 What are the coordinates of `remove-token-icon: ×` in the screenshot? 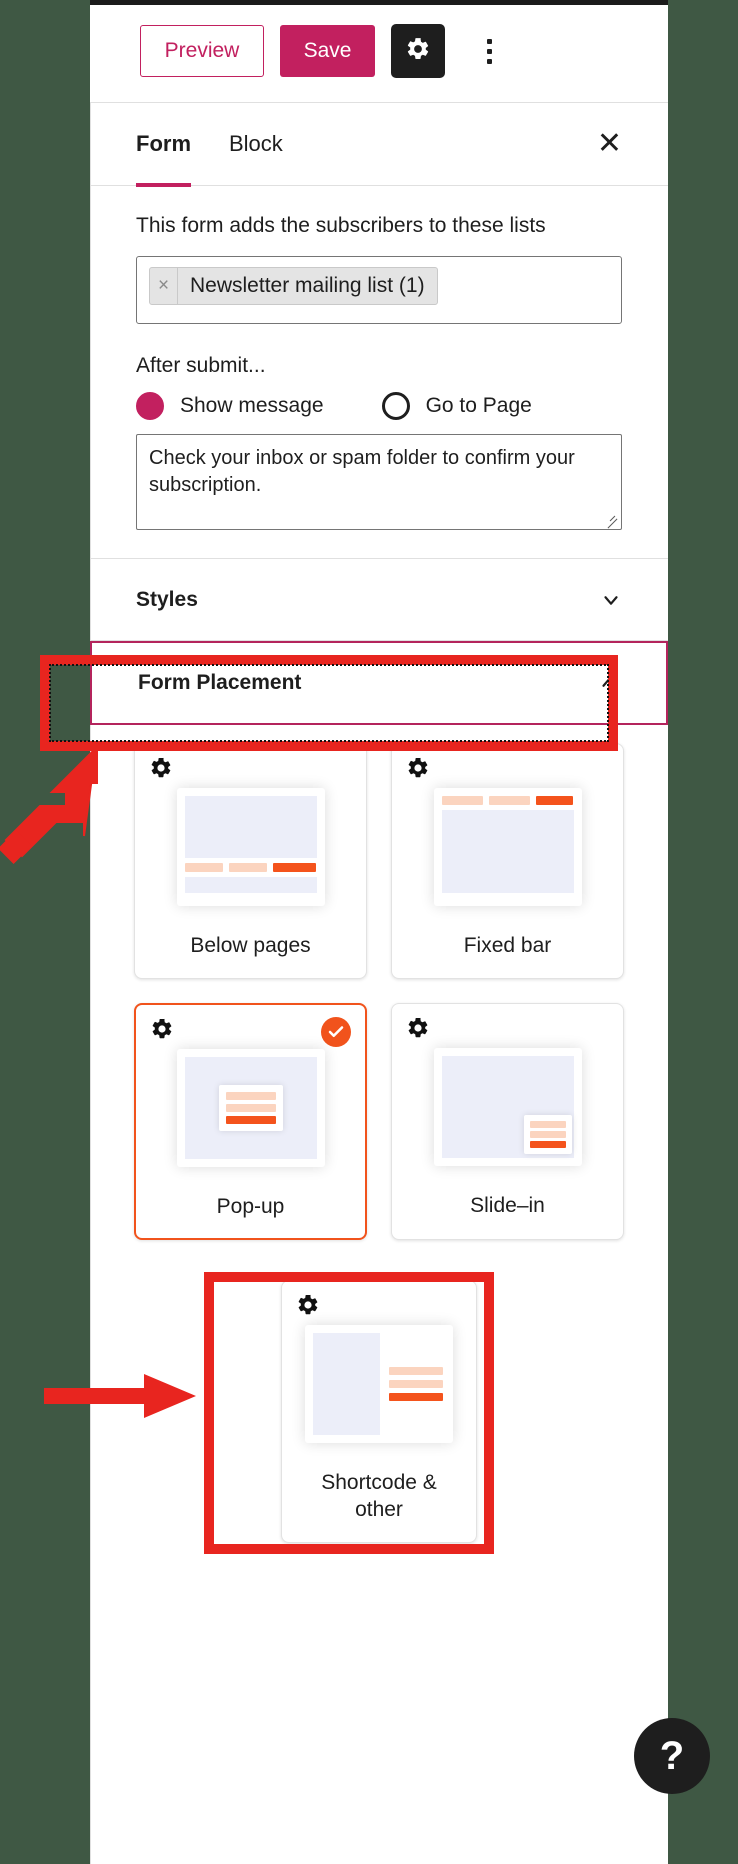 It's located at (164, 286).